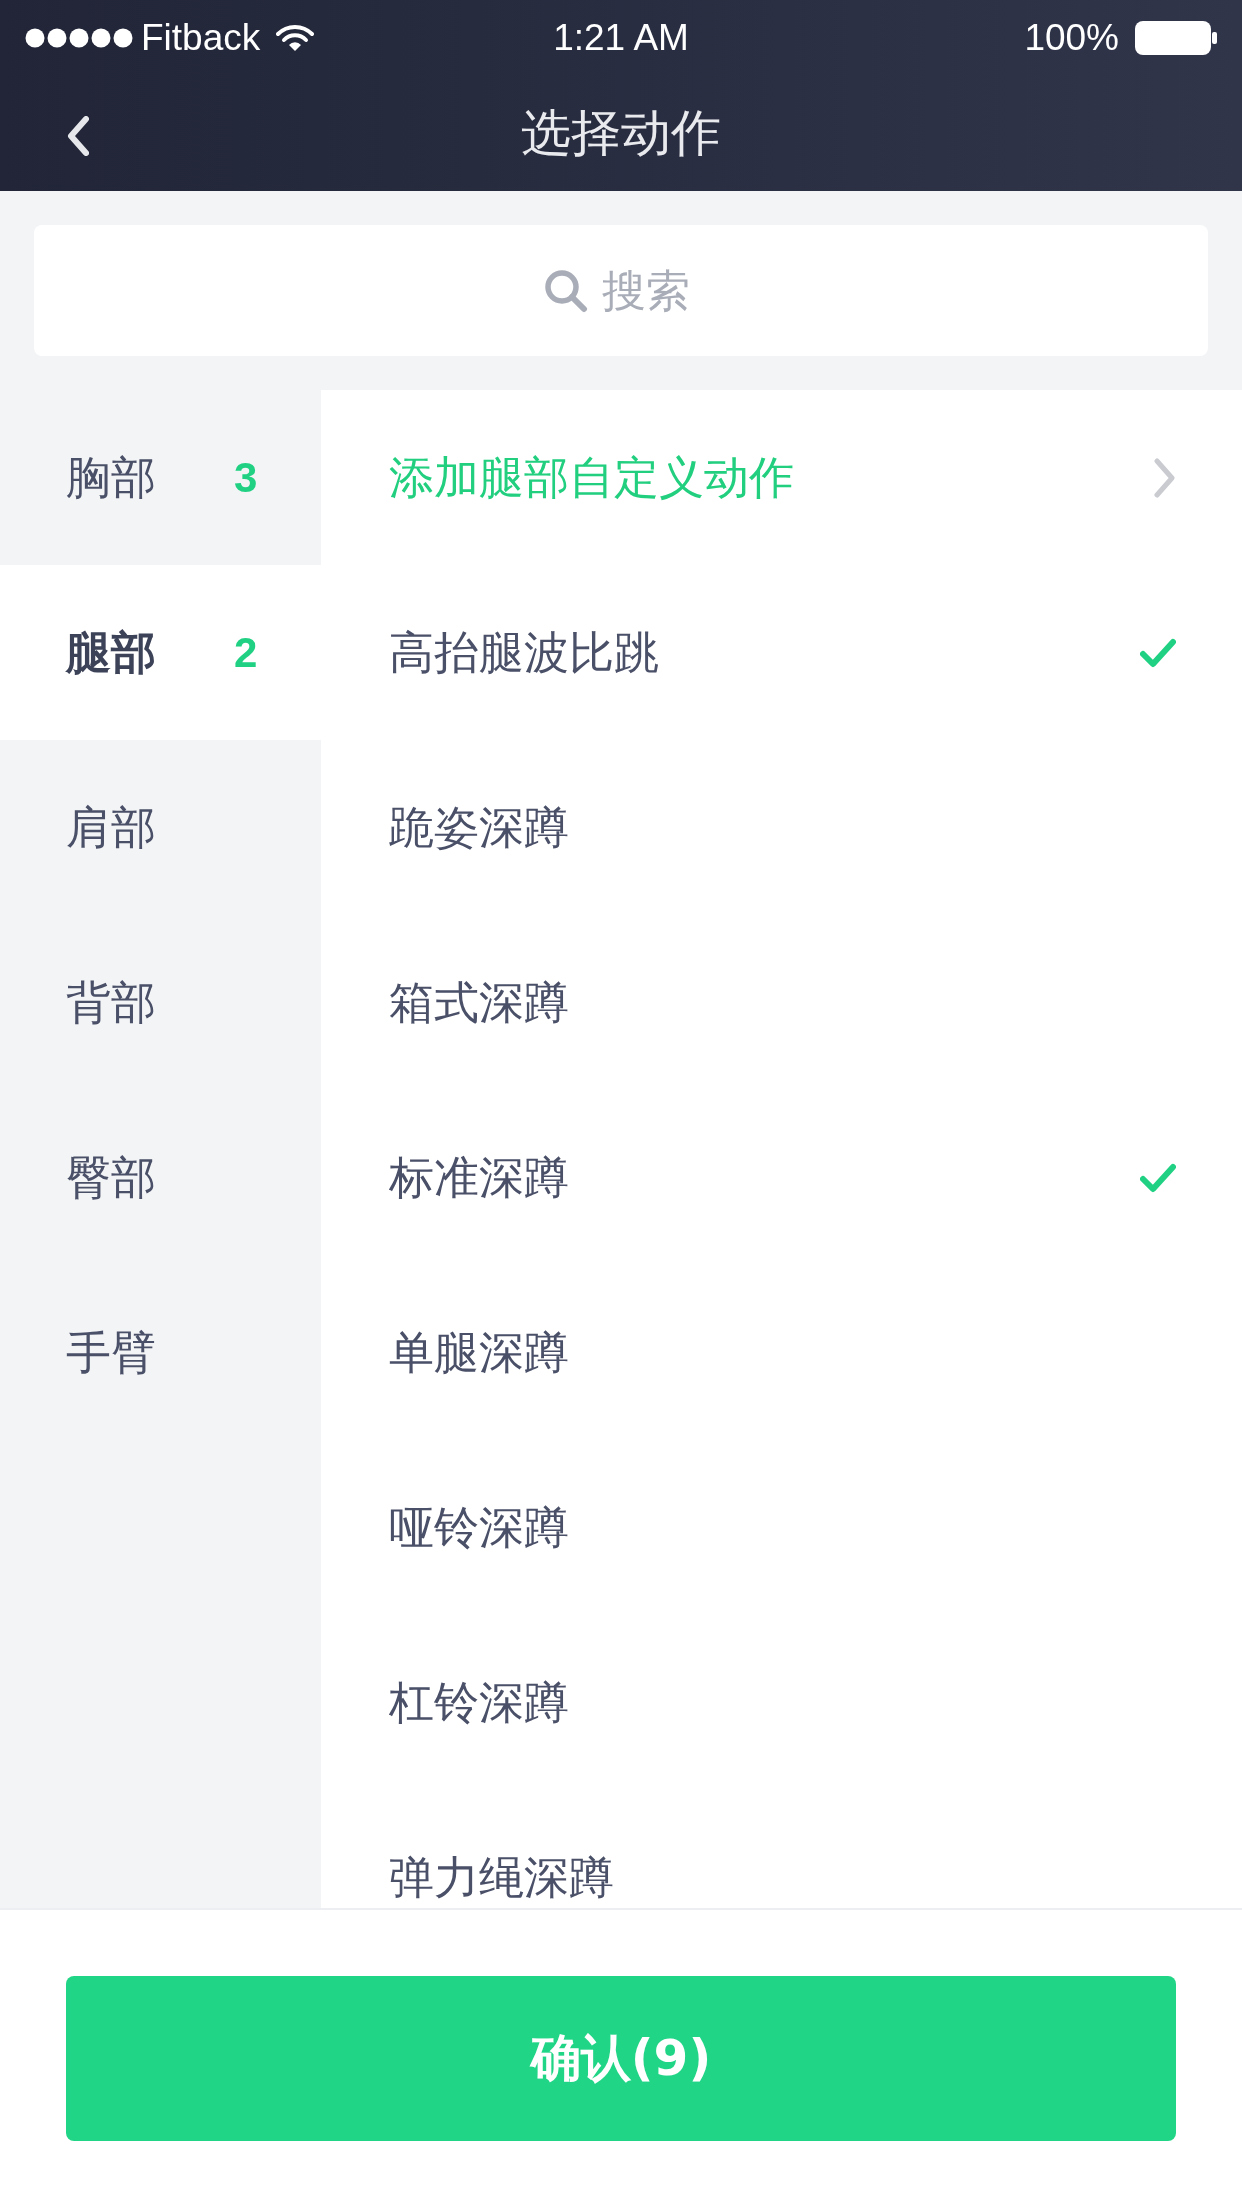  I want to click on exercise-row: 杠铃深蹲, so click(781, 1702).